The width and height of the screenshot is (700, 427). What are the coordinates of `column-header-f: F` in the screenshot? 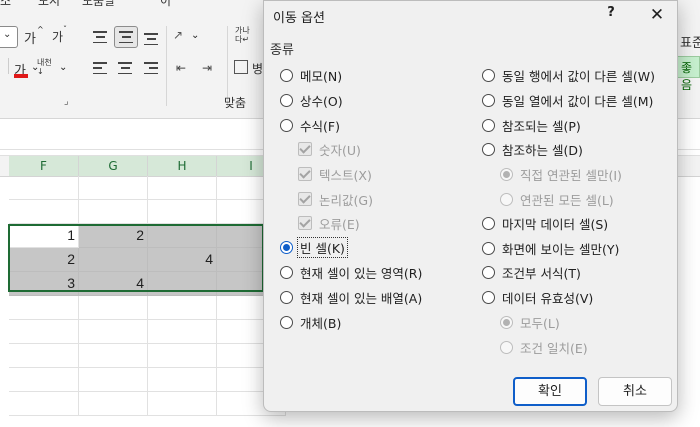 It's located at (44, 166).